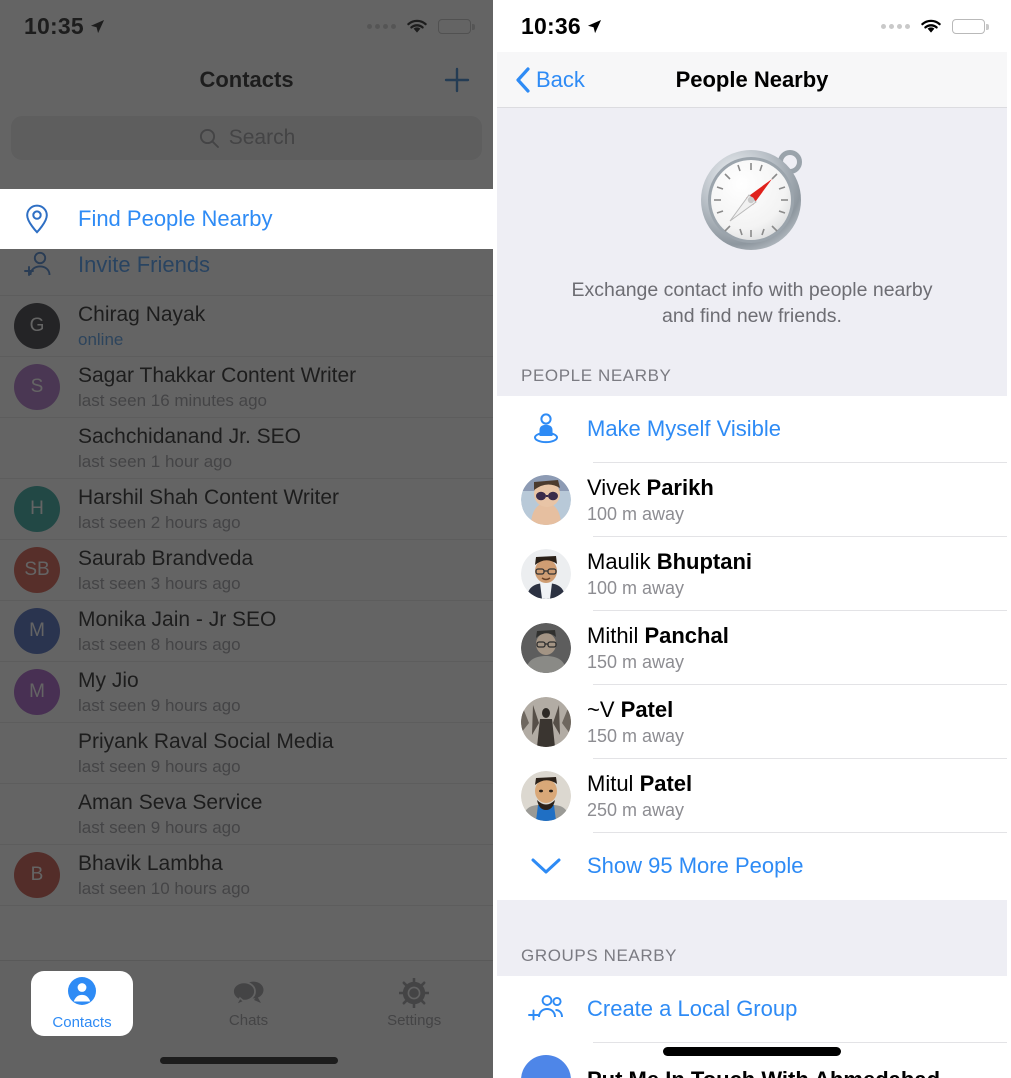 Image resolution: width=1011 pixels, height=1078 pixels. I want to click on battery-icon, so click(456, 26).